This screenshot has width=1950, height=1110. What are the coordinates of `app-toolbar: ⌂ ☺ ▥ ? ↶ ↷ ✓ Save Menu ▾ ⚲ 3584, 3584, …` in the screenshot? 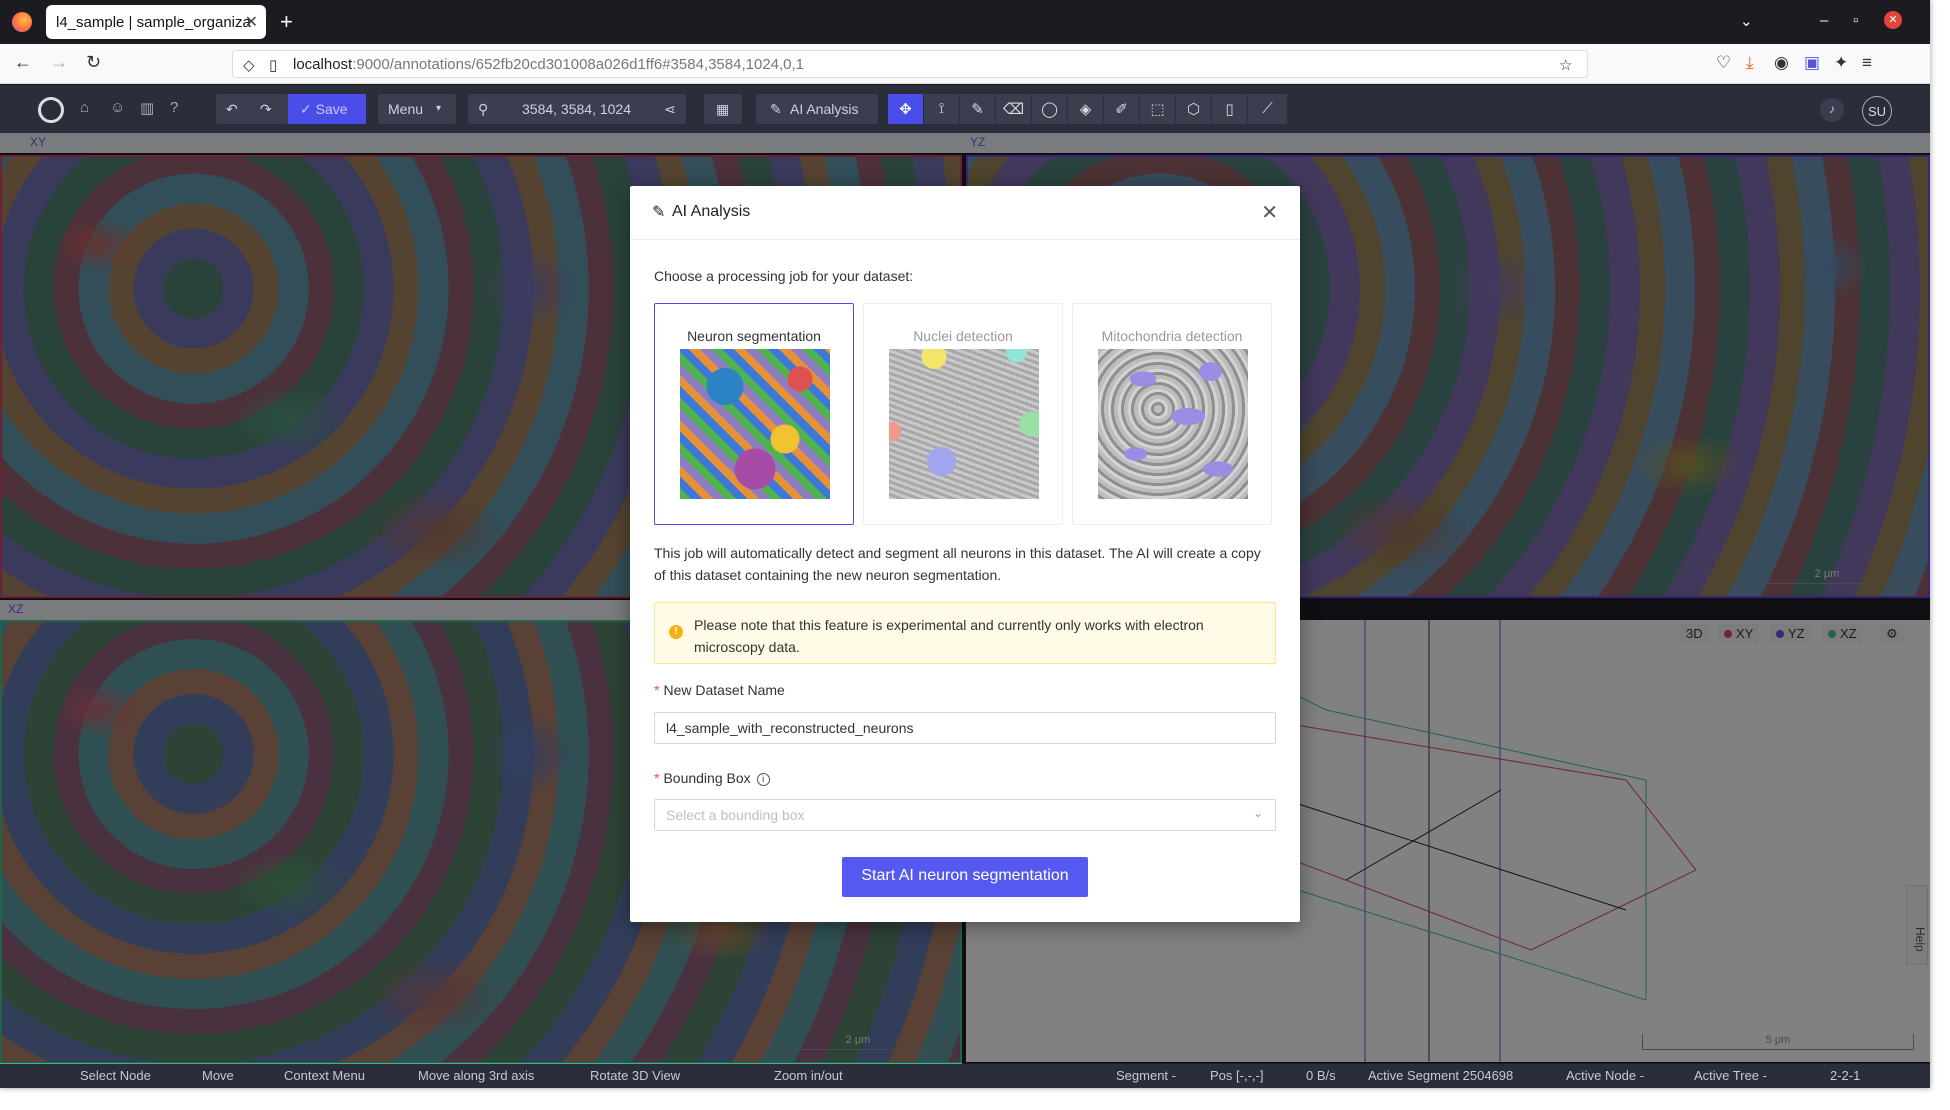 It's located at (965, 109).